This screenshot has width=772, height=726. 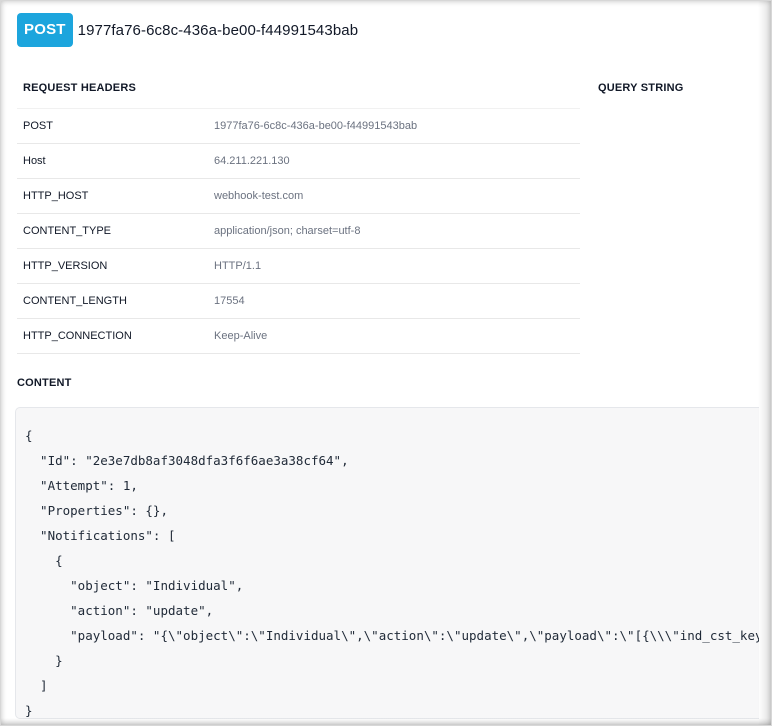 What do you see at coordinates (641, 88) in the screenshot?
I see `query-string-heading: QUERY STRING` at bounding box center [641, 88].